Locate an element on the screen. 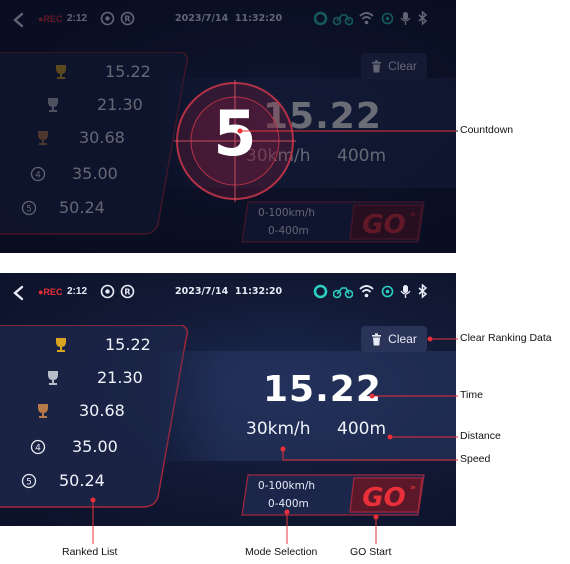 Image resolution: width=570 pixels, height=564 pixels. callout-time: Time is located at coordinates (471, 395).